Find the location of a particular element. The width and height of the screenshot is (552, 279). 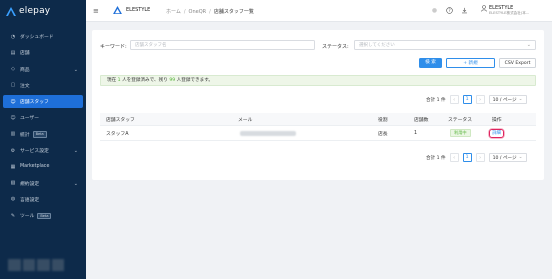

help-icon: ? is located at coordinates (449, 10).